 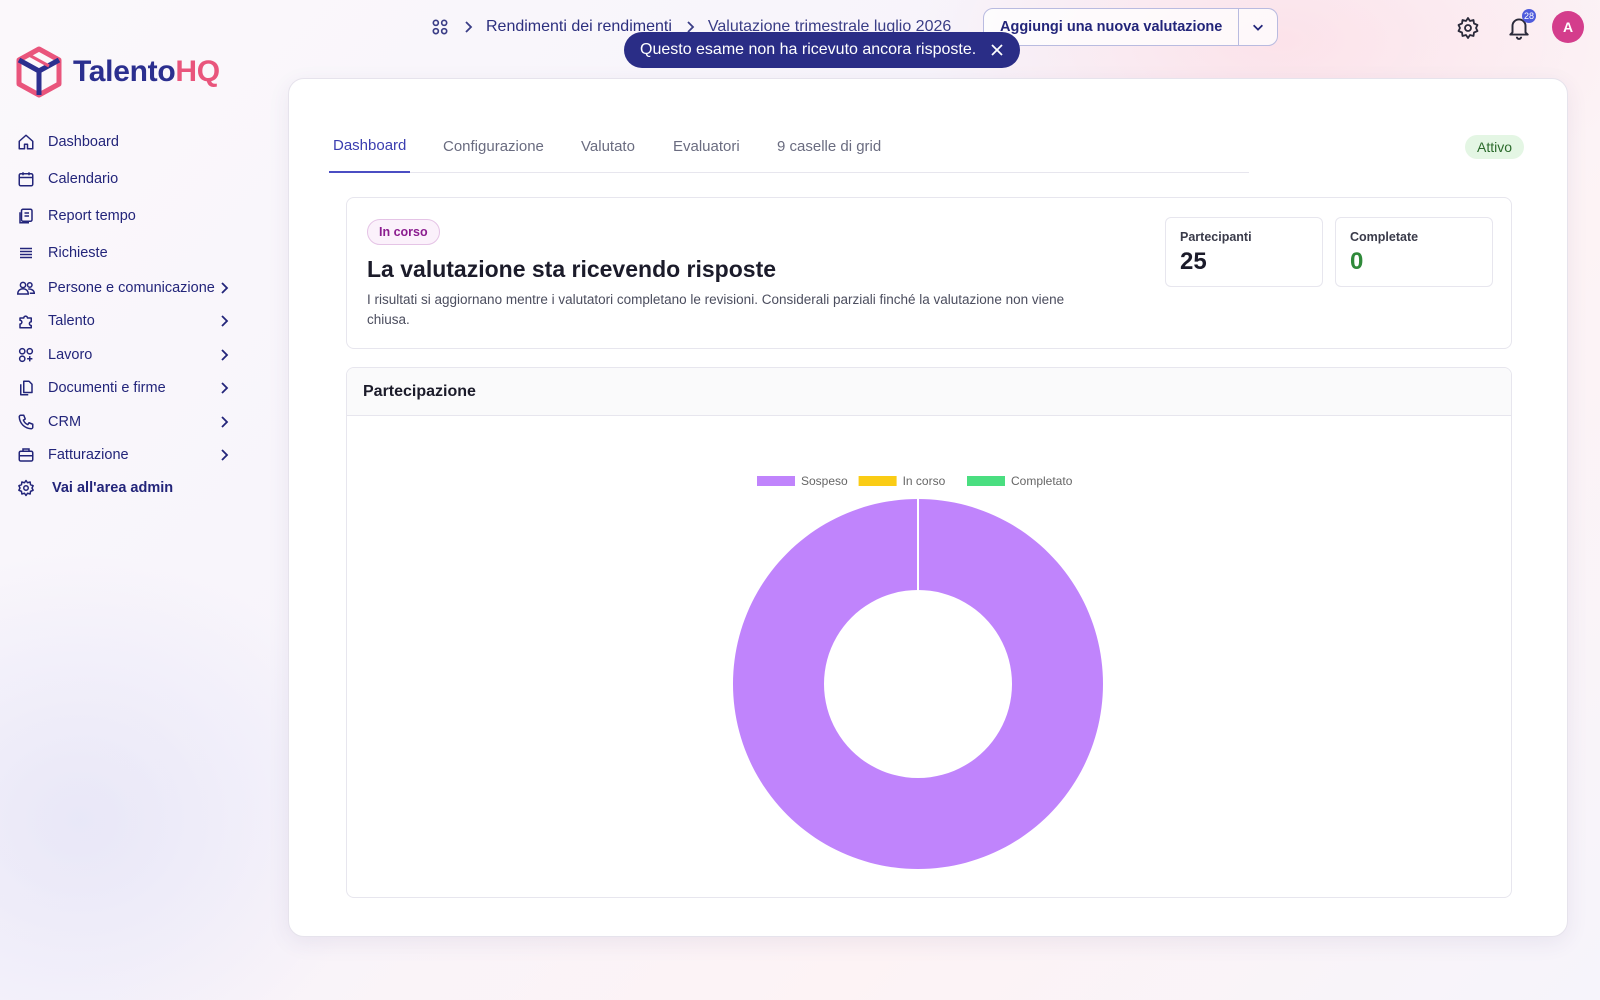 I want to click on chevron-down-icon, so click(x=1258, y=27).